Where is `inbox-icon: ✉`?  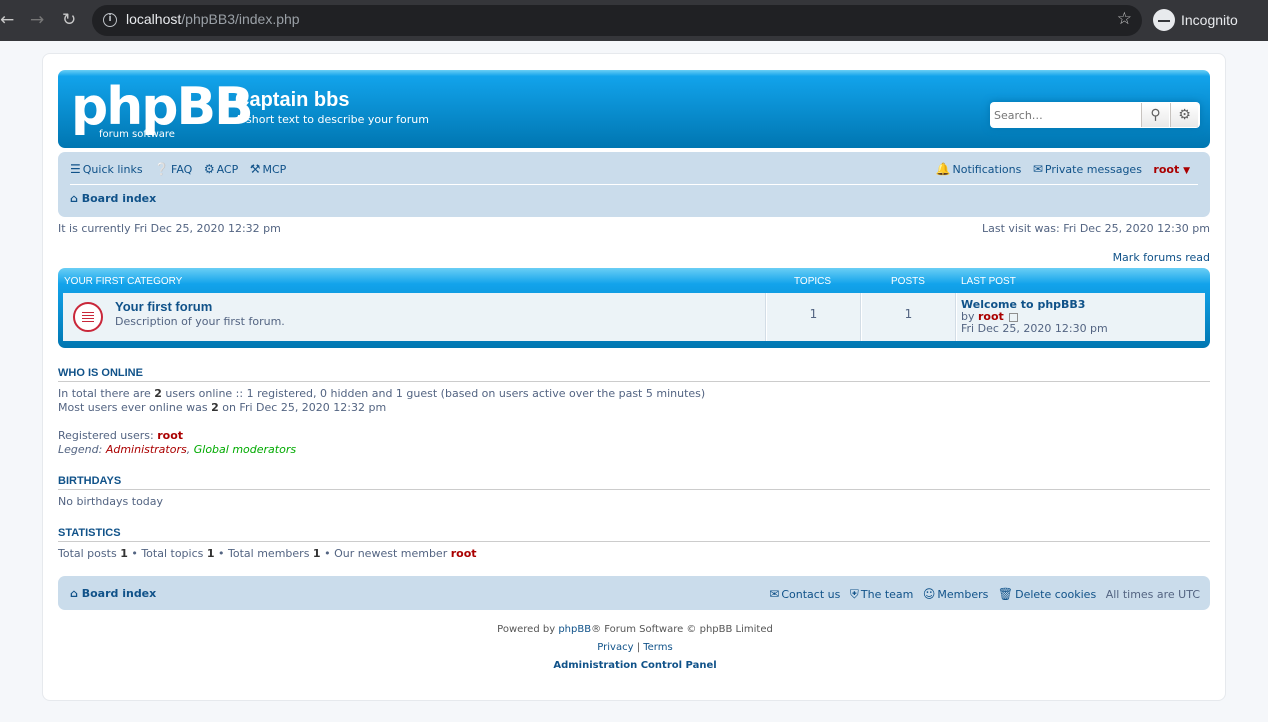 inbox-icon: ✉ is located at coordinates (1037, 169).